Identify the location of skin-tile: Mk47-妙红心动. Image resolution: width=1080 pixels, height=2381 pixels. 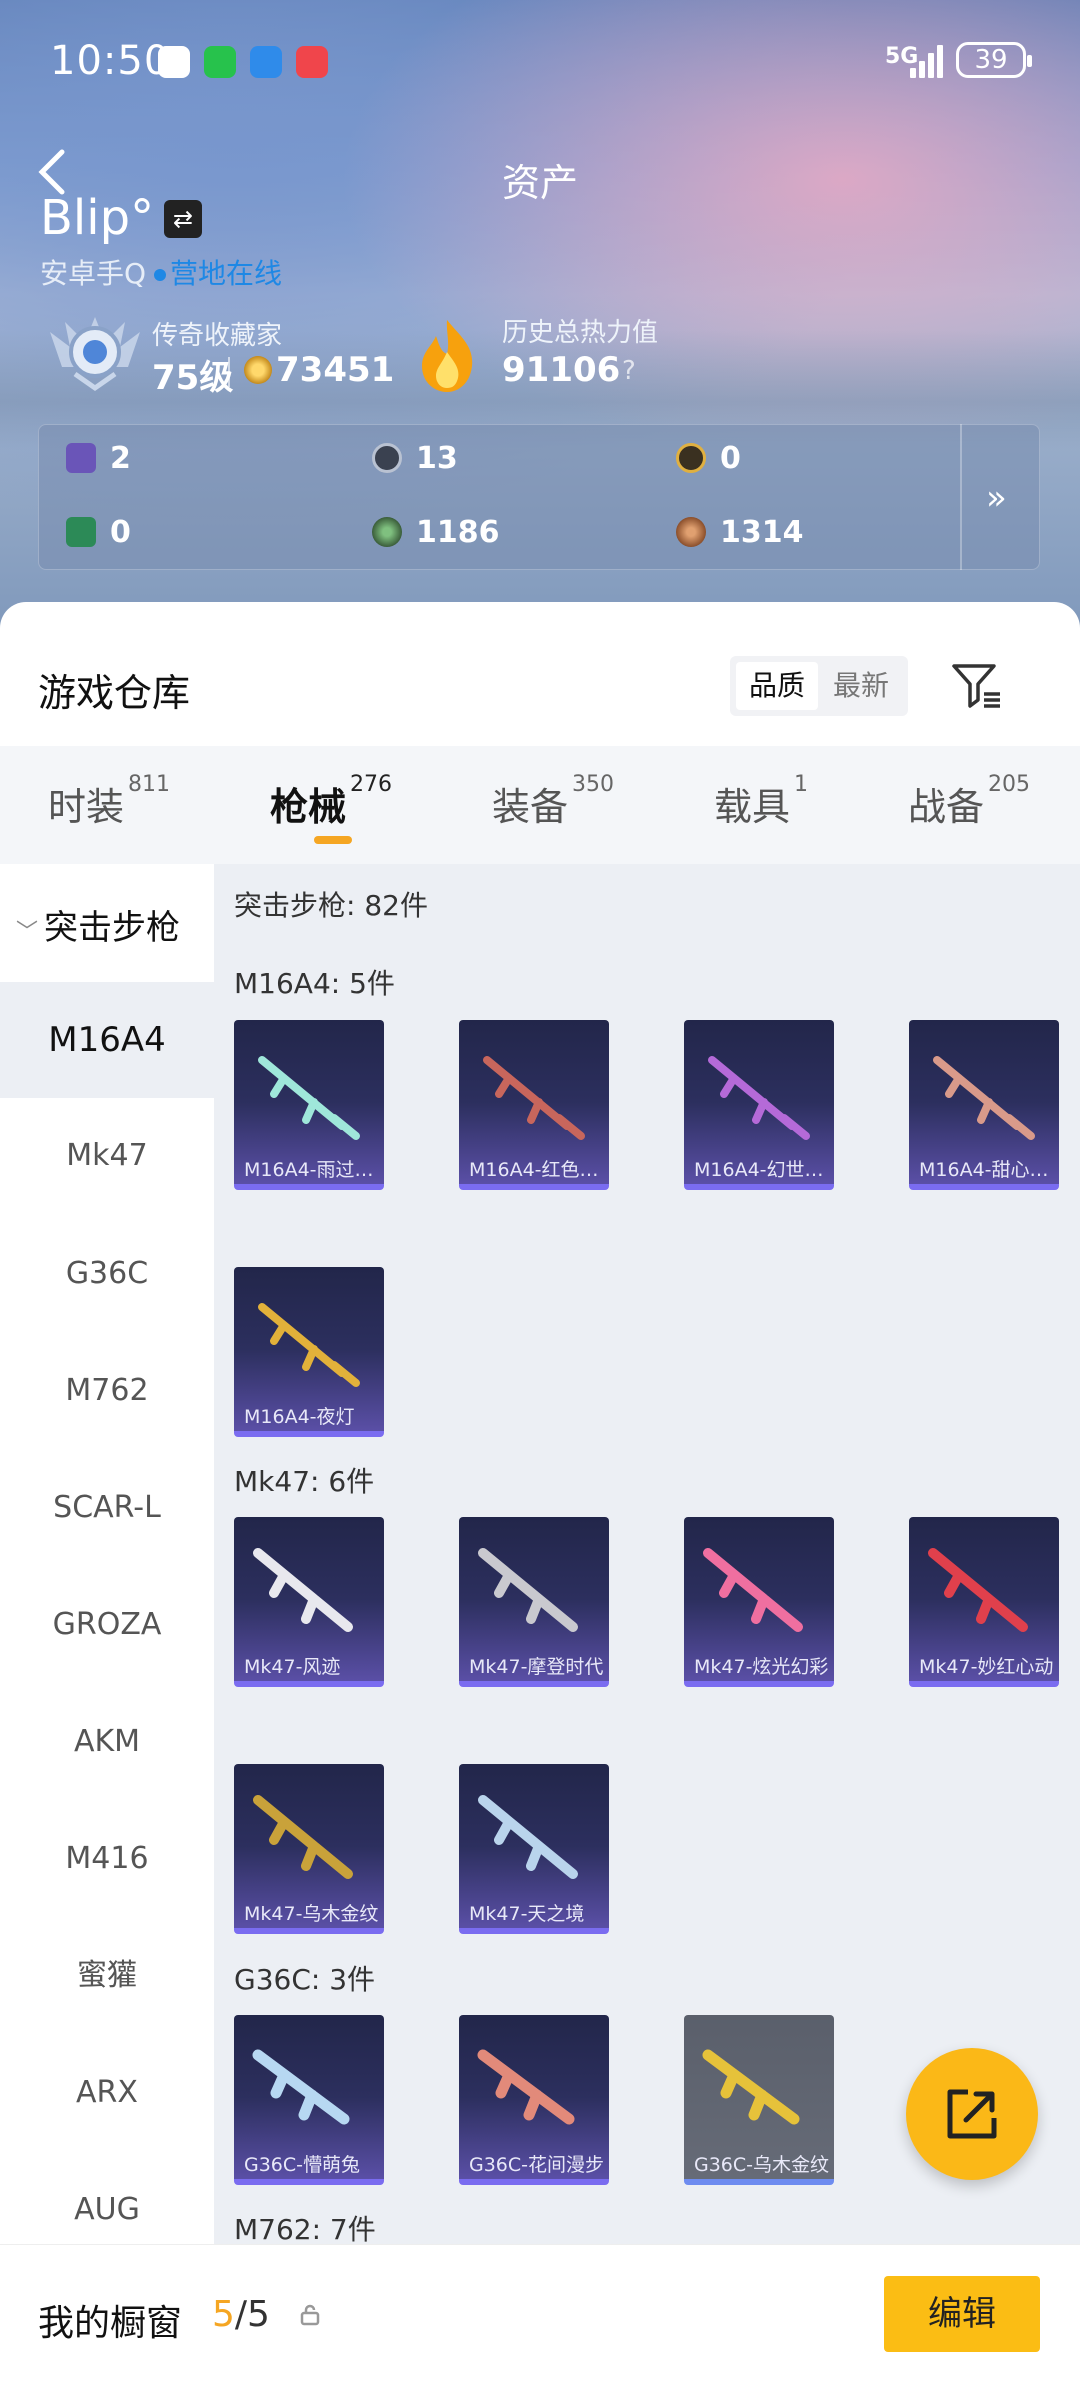
(984, 1602).